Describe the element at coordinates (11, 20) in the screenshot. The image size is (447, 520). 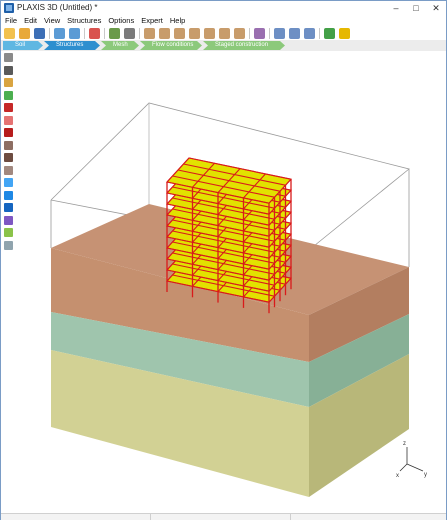
I see `menu-file: File` at that location.